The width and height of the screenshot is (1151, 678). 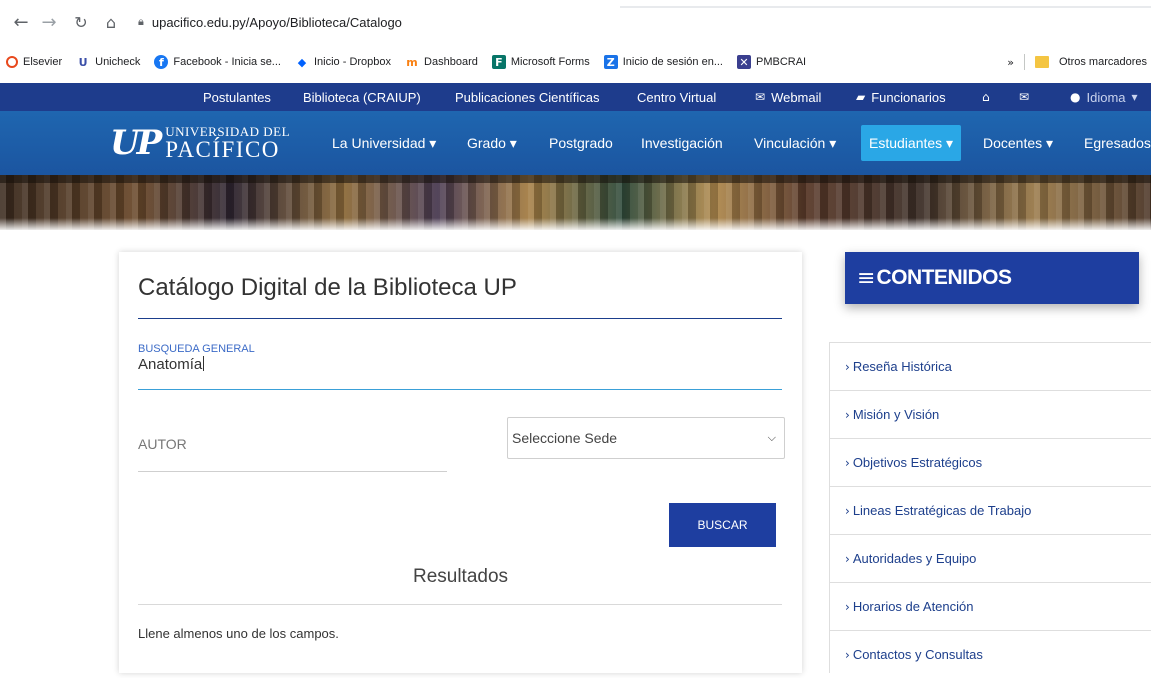 I want to click on reload-icon: ↻, so click(x=81, y=22).